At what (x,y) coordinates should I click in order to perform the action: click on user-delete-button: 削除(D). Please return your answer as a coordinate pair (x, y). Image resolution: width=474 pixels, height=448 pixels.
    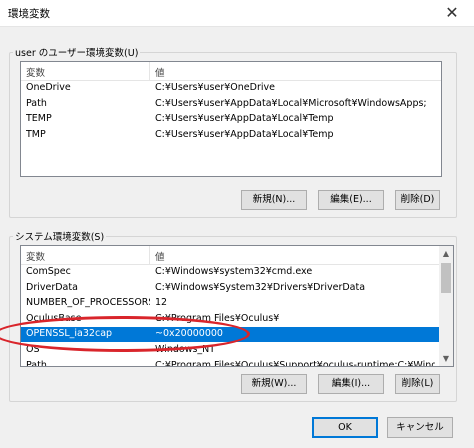
    Looking at the image, I should click on (417, 200).